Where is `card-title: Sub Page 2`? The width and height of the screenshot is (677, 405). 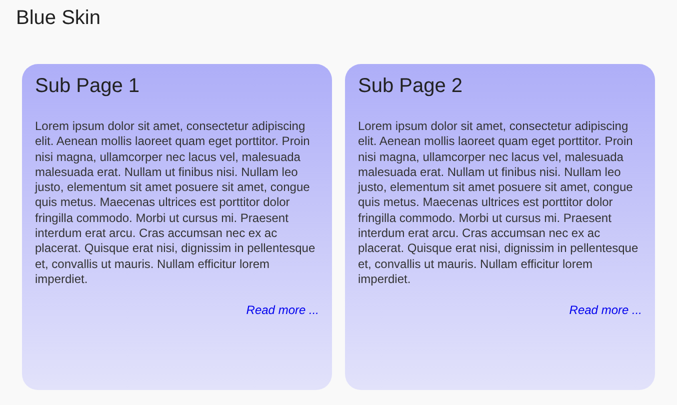 card-title: Sub Page 2 is located at coordinates (410, 86).